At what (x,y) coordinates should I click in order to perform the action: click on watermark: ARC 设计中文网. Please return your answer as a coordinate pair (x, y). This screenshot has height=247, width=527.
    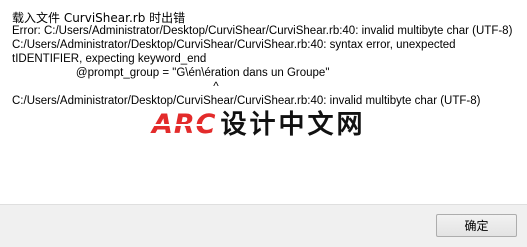
    Looking at the image, I should click on (259, 125).